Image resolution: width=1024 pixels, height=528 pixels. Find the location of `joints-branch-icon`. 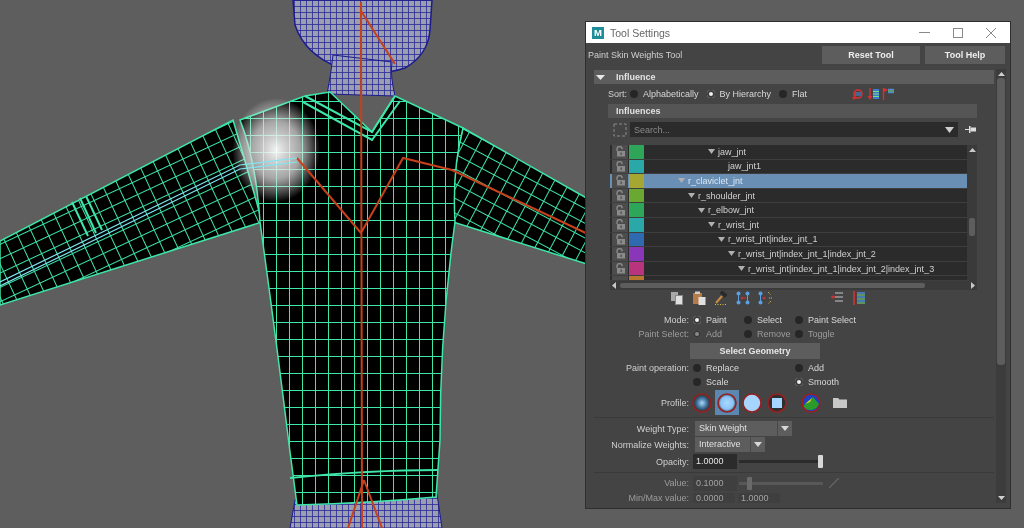

joints-branch-icon is located at coordinates (765, 297).